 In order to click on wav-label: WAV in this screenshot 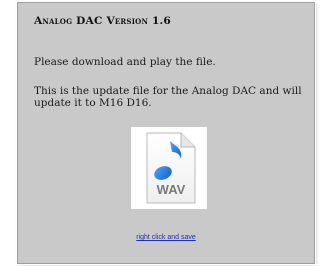, I will do `click(171, 189)`.